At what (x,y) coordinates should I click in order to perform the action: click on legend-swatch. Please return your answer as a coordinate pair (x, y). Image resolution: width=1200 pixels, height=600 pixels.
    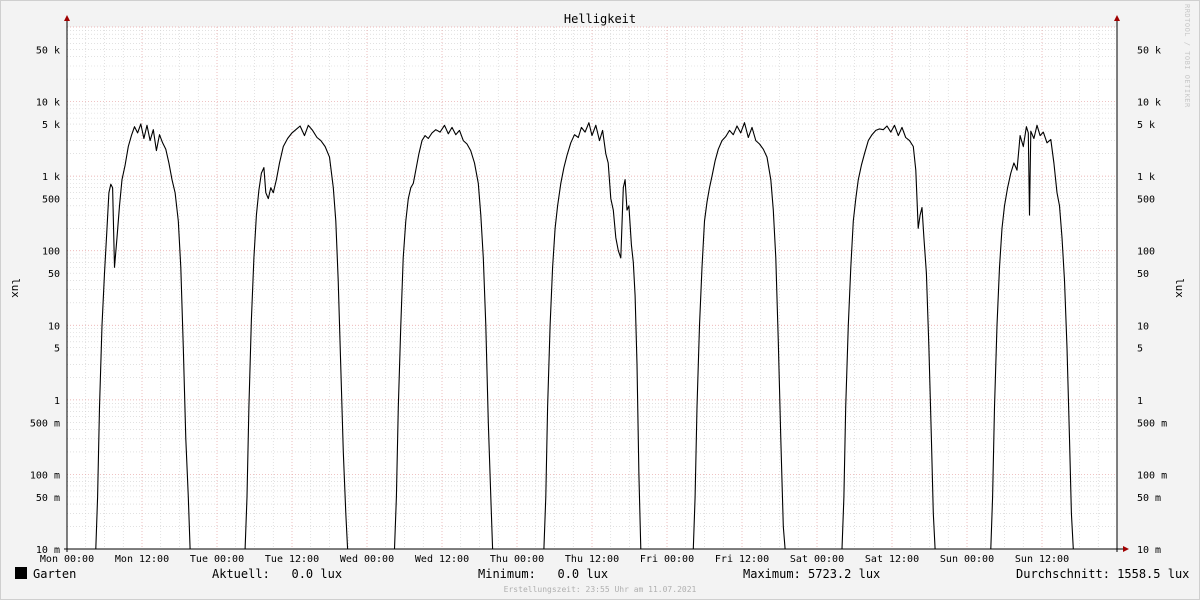
    Looking at the image, I should click on (21, 573).